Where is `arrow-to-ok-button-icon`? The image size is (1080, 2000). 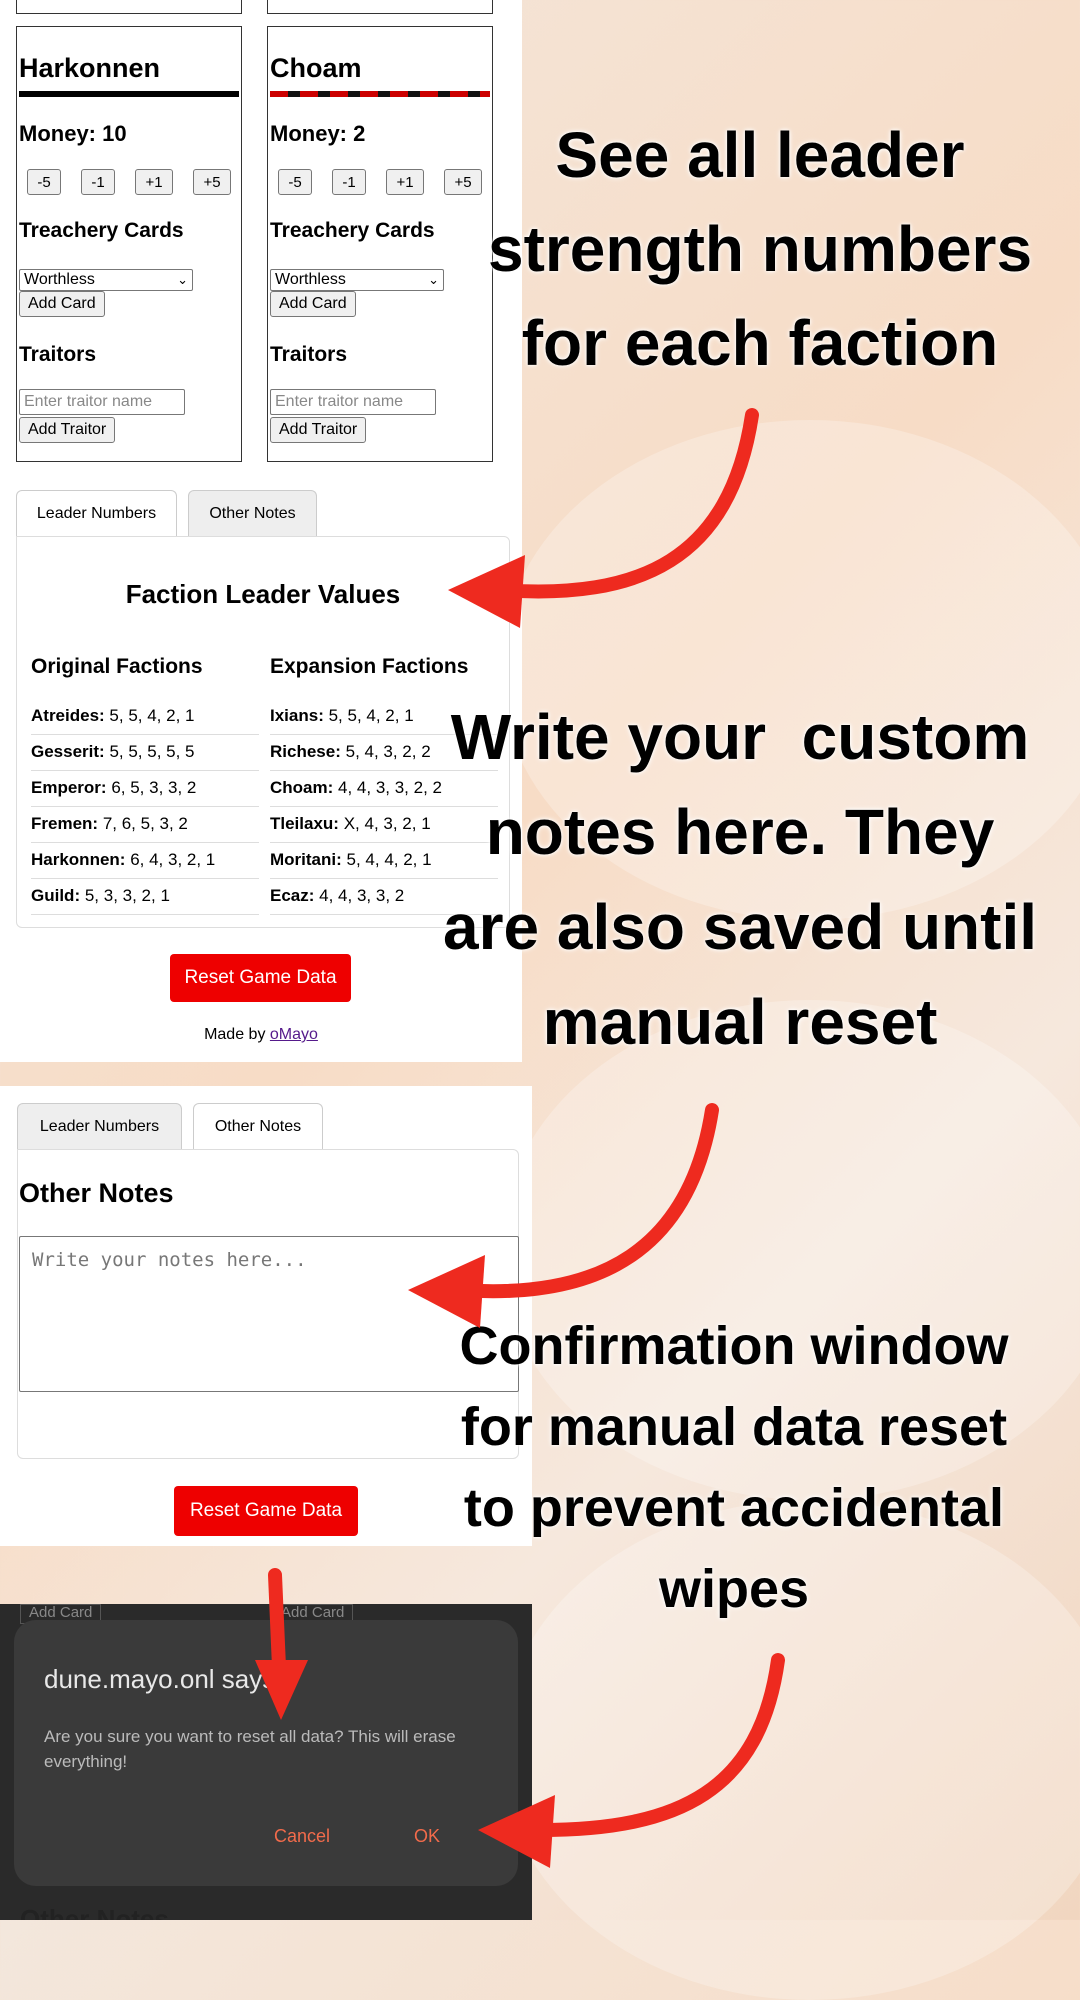
arrow-to-ok-button-icon is located at coordinates (659, 1745).